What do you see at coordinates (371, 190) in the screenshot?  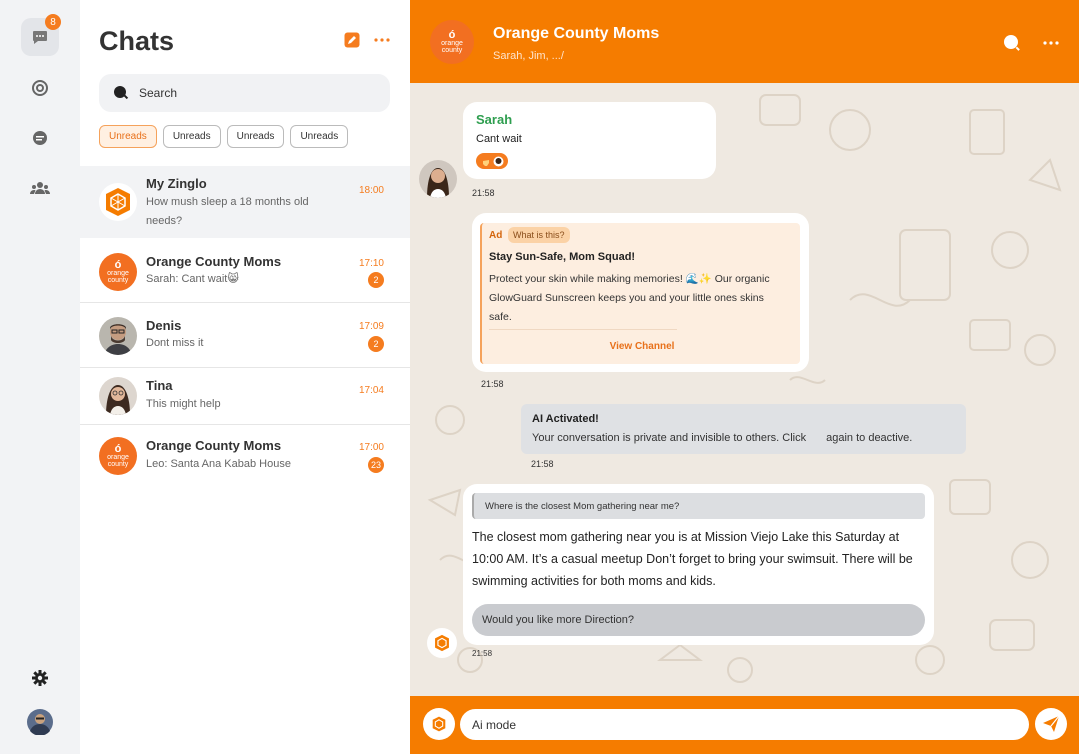 I see `chat-time: 18:00` at bounding box center [371, 190].